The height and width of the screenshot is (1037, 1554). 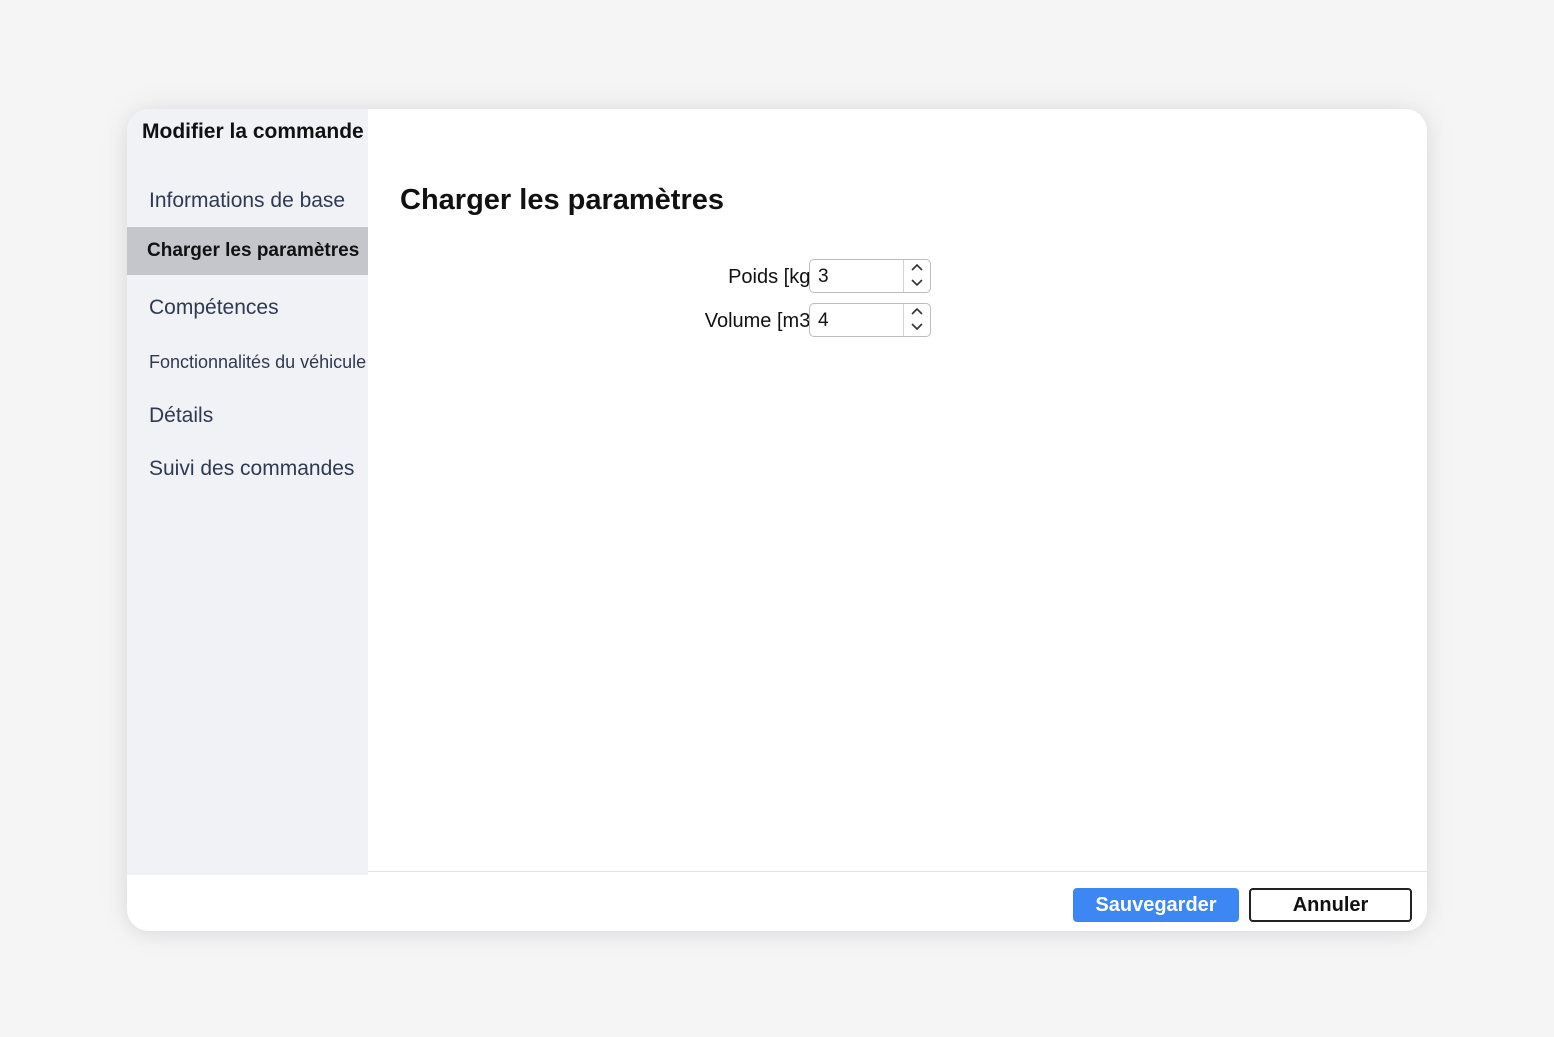 What do you see at coordinates (1156, 905) in the screenshot?
I see `save-button: Sauvegarder` at bounding box center [1156, 905].